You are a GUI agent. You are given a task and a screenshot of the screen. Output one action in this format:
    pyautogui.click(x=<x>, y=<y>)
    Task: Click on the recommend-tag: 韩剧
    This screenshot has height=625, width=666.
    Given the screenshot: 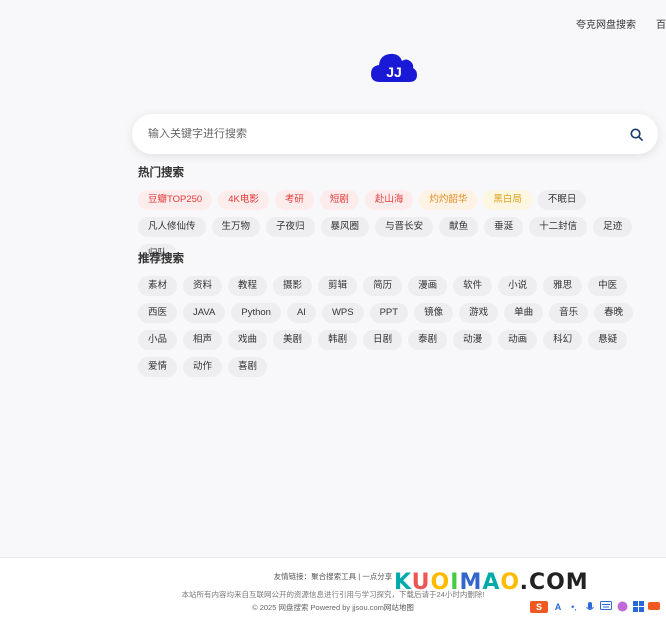 What is the action you would take?
    pyautogui.click(x=338, y=340)
    